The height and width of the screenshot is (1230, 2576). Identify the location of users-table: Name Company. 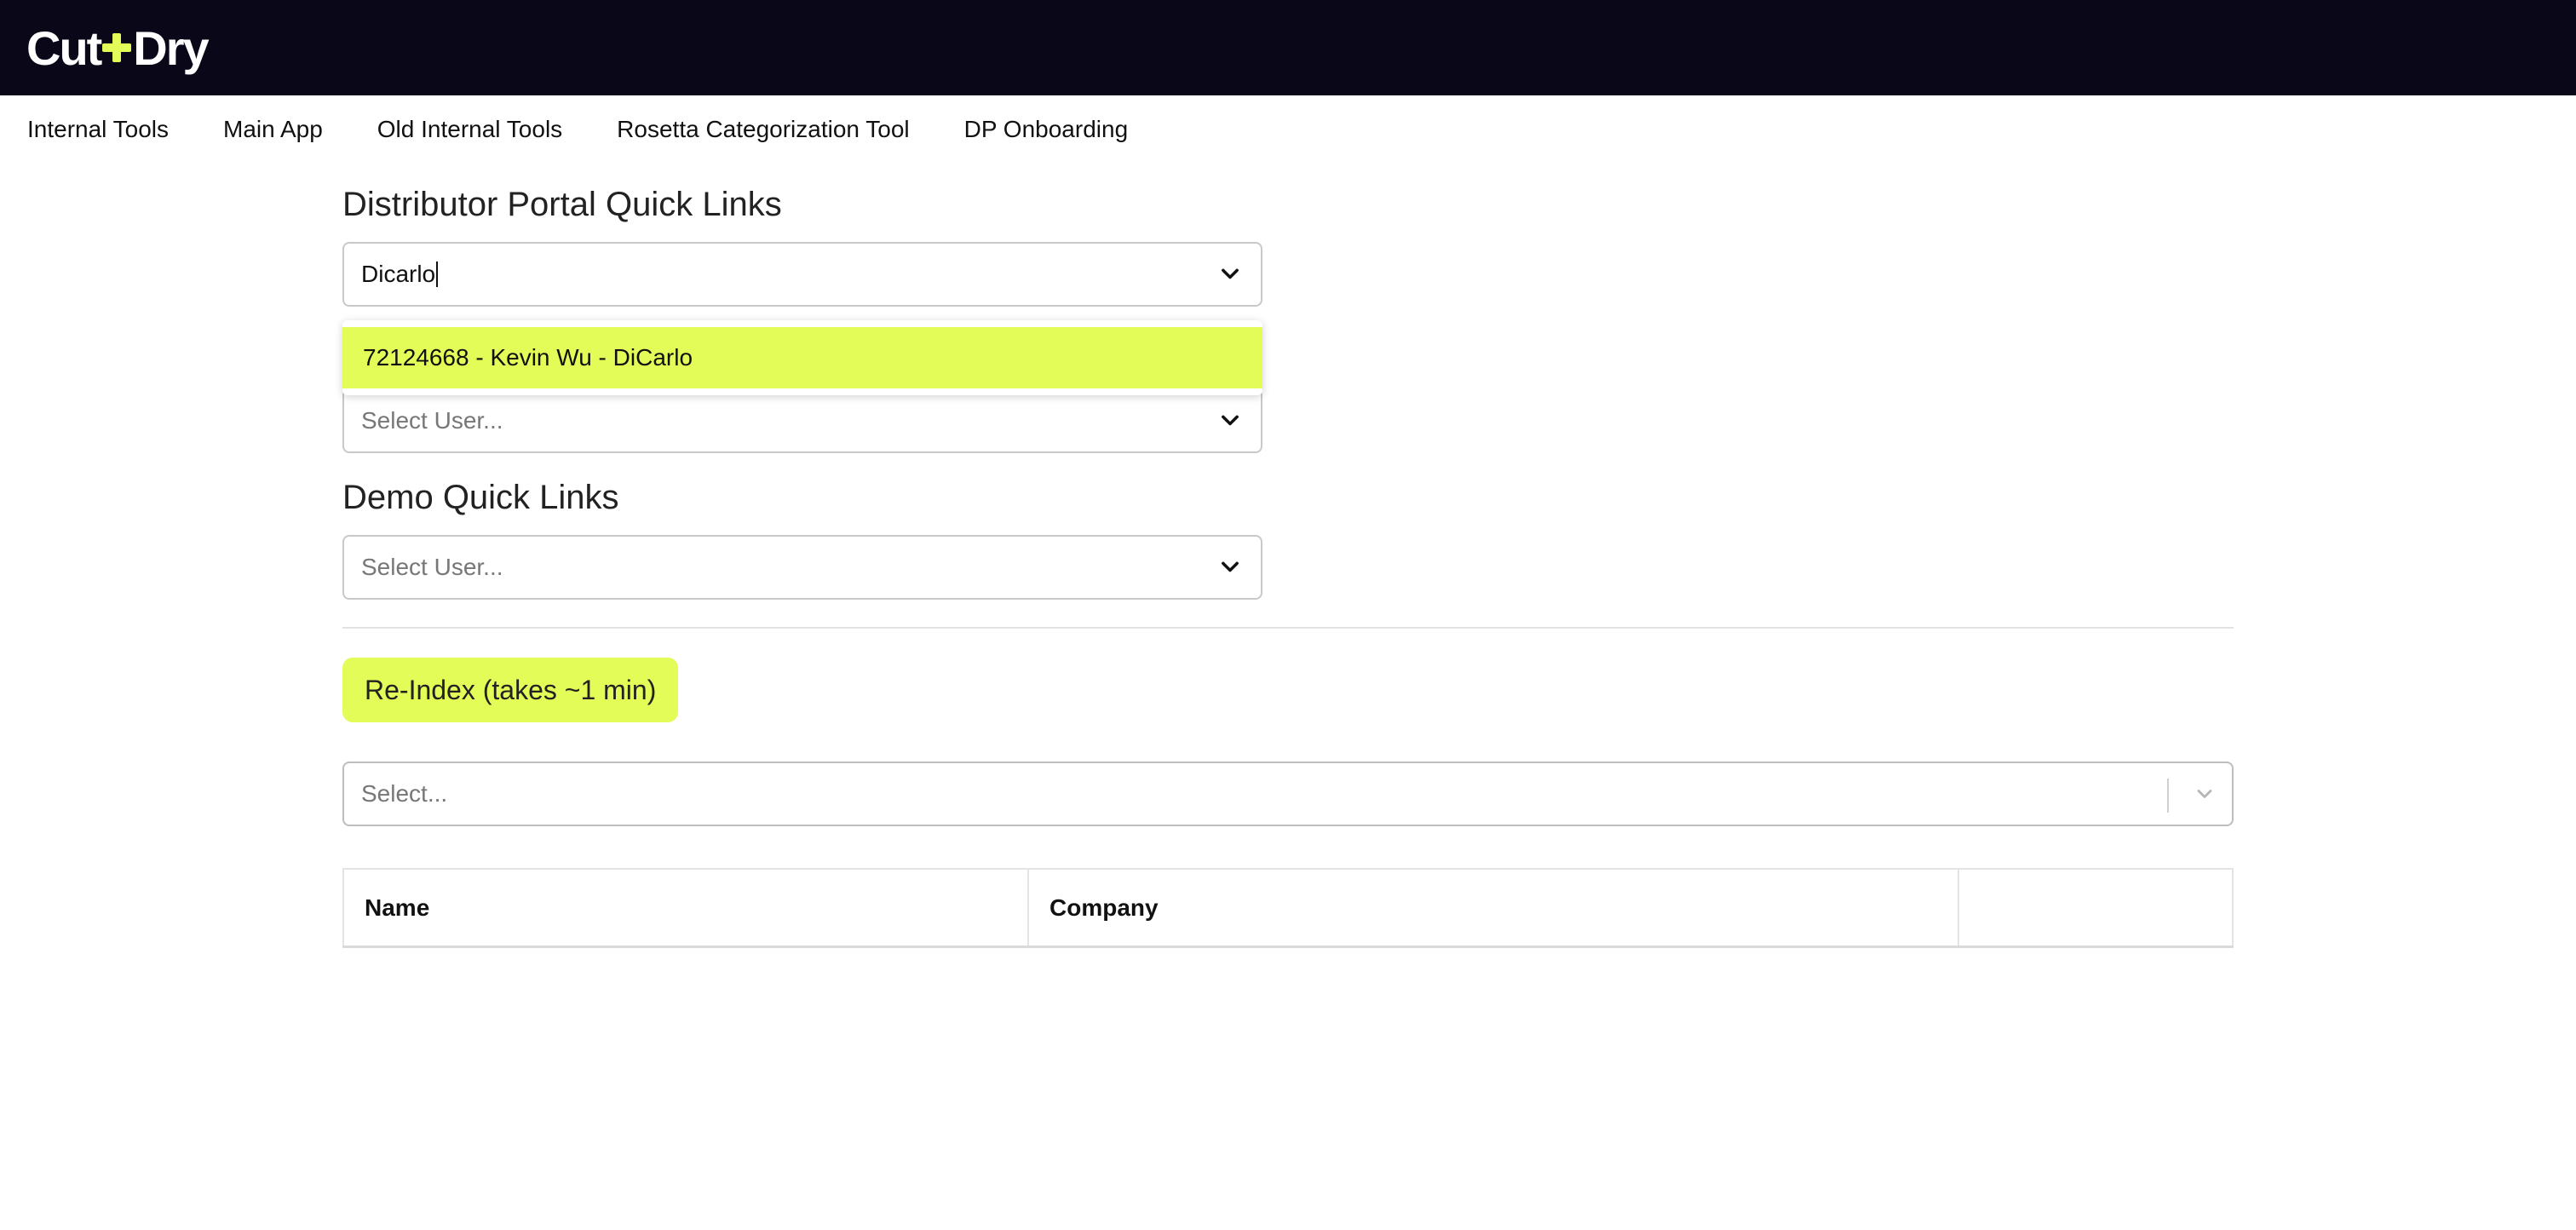
(1288, 908).